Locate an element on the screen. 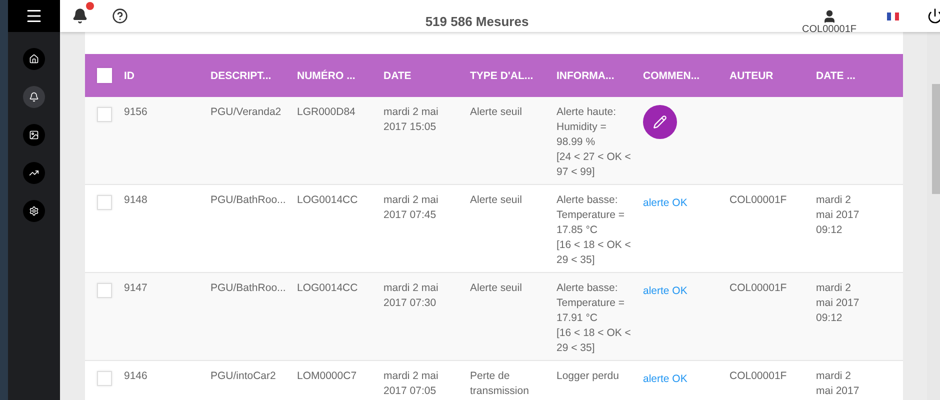  flag-icon is located at coordinates (892, 16).